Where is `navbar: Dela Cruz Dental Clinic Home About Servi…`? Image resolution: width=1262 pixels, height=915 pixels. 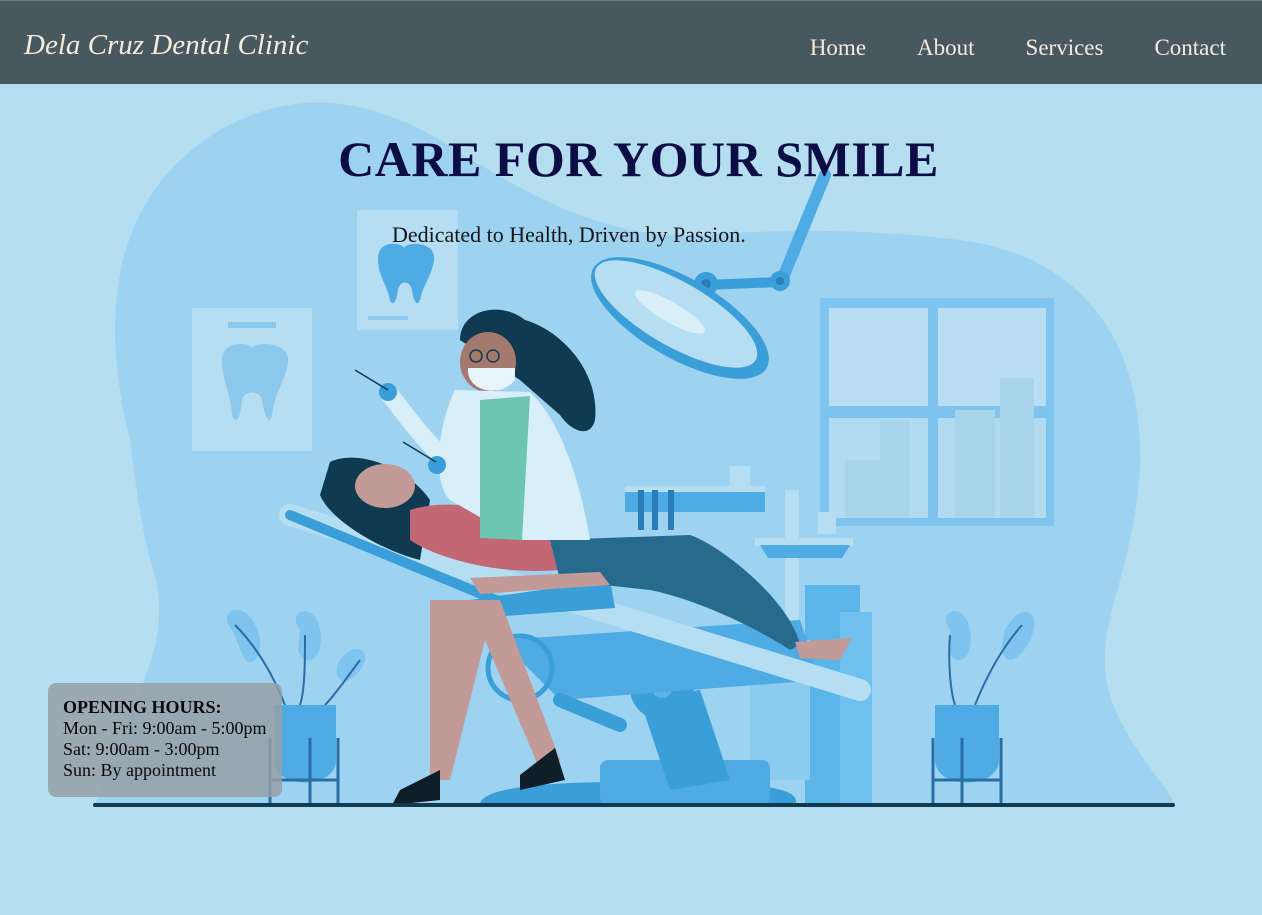 navbar: Dela Cruz Dental Clinic Home About Servi… is located at coordinates (631, 42).